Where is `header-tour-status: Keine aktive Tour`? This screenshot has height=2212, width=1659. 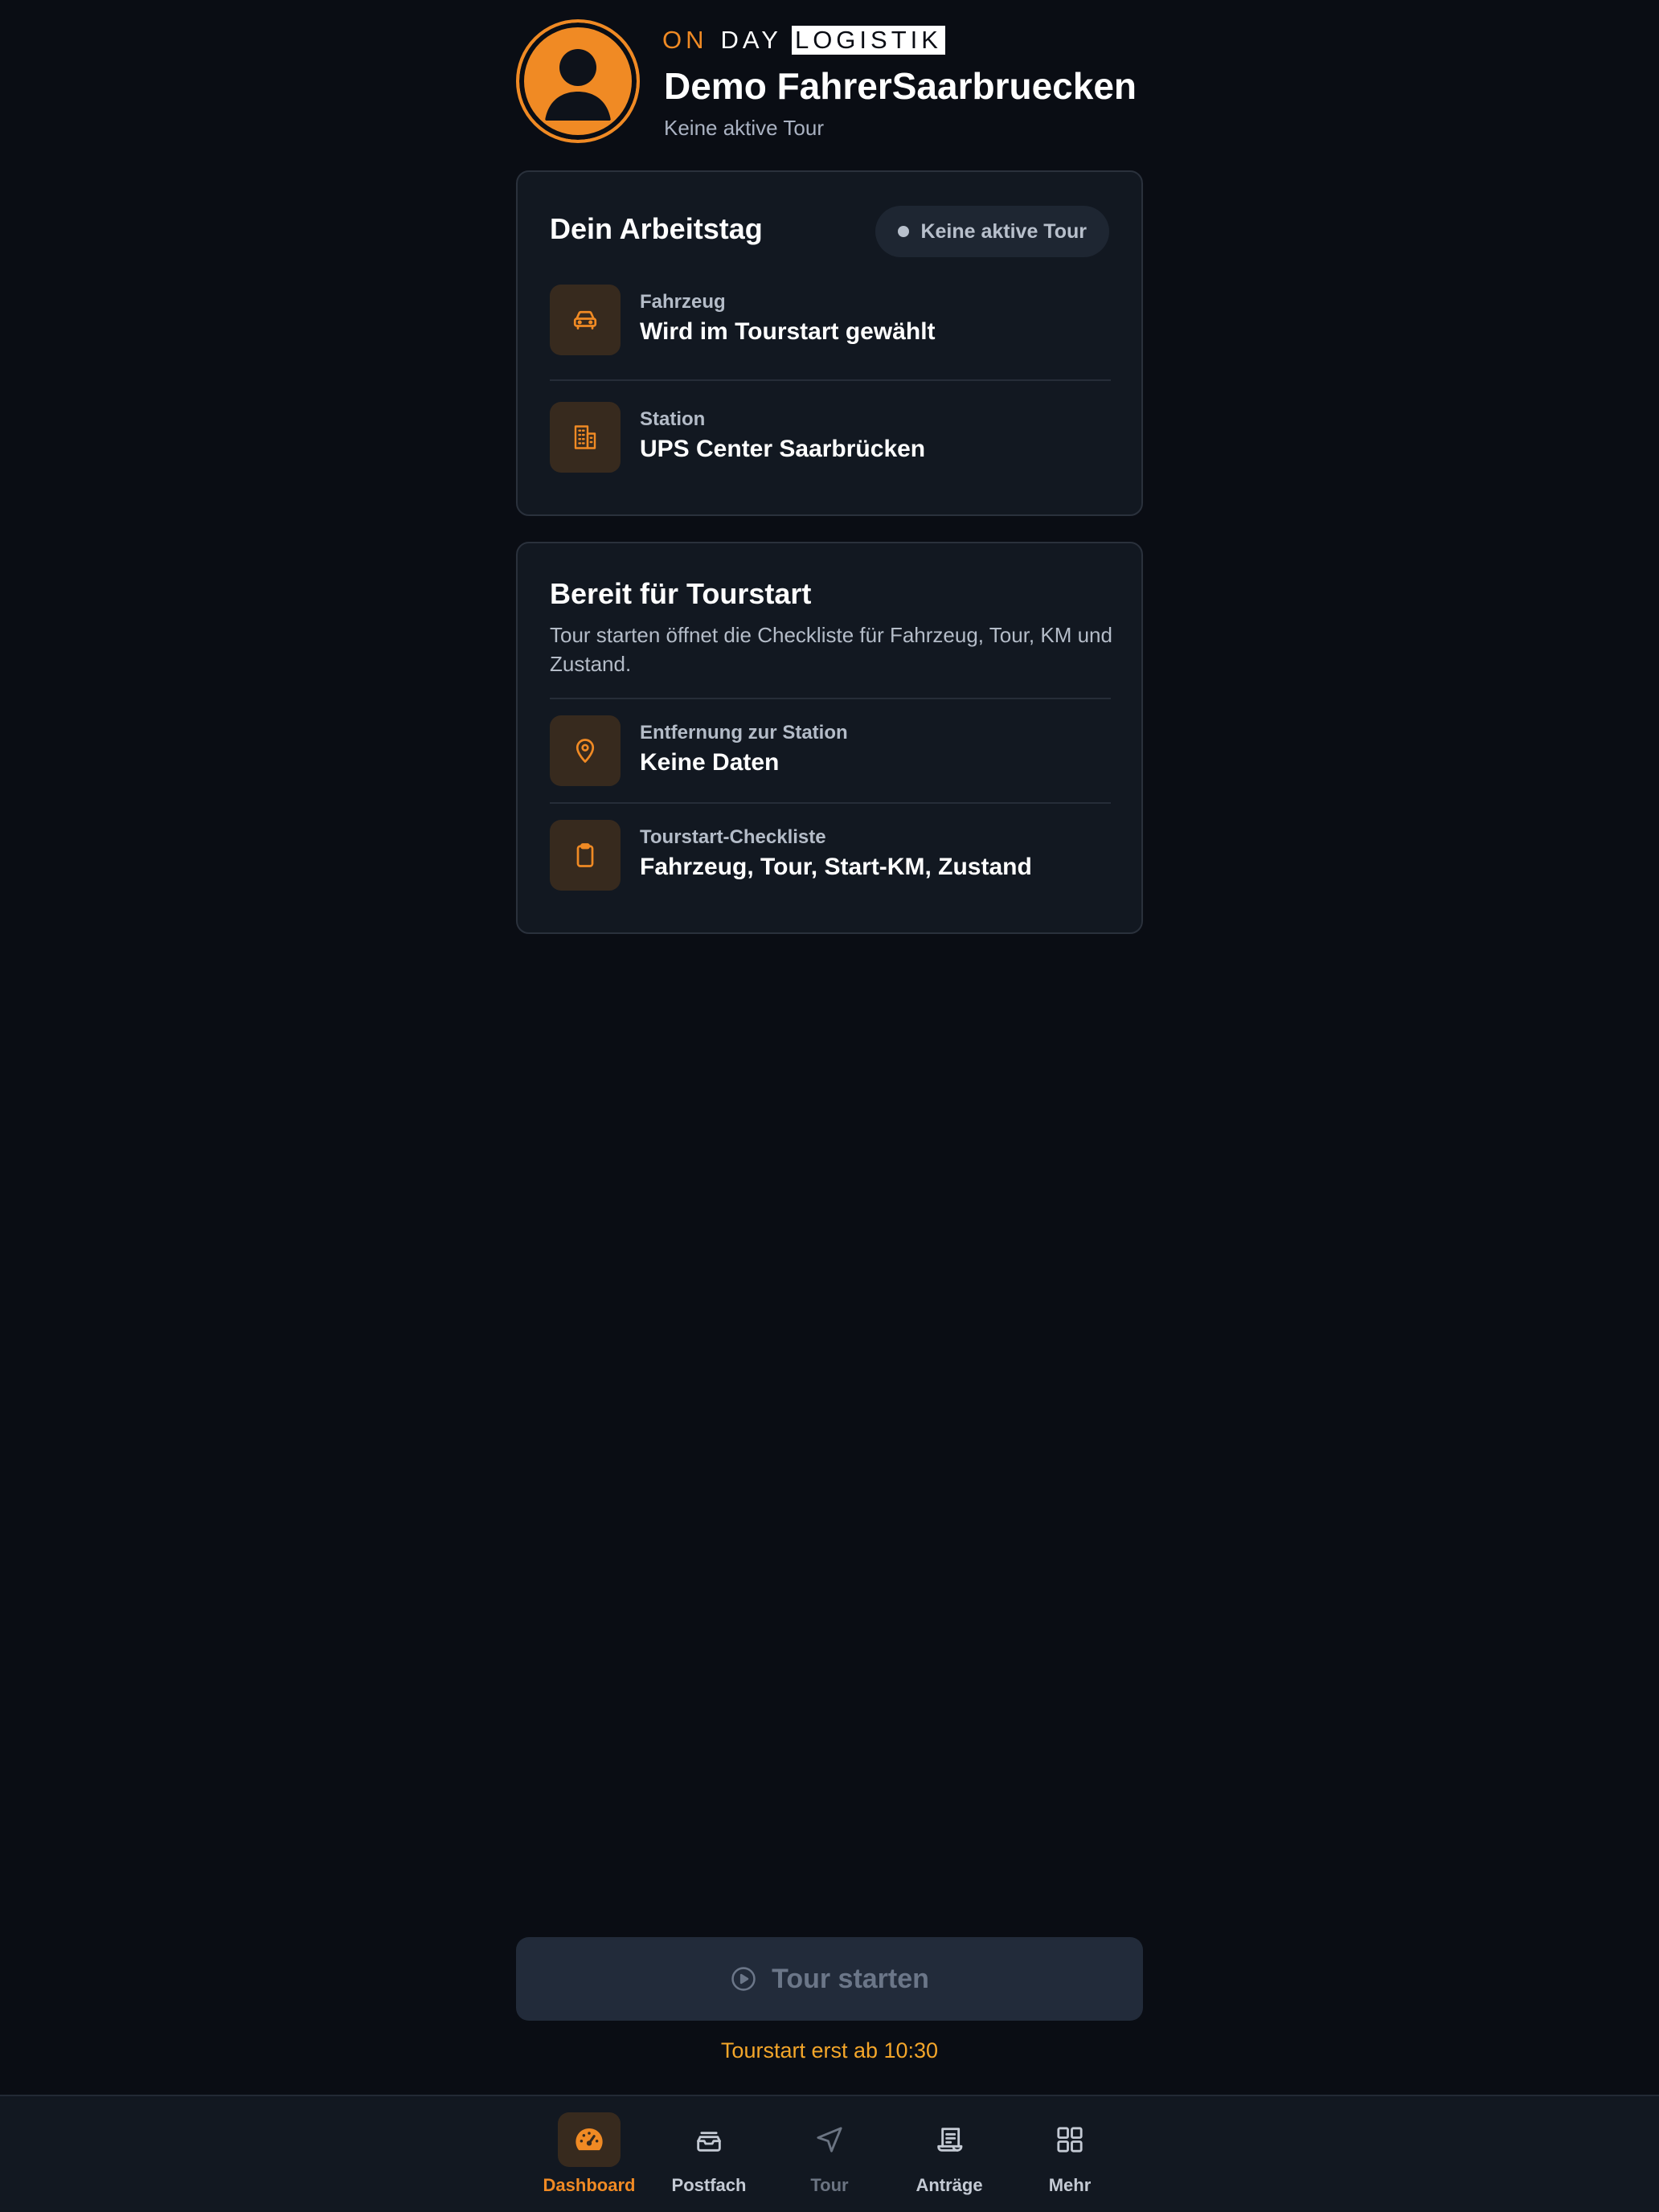
header-tour-status: Keine aktive Tour is located at coordinates (744, 128).